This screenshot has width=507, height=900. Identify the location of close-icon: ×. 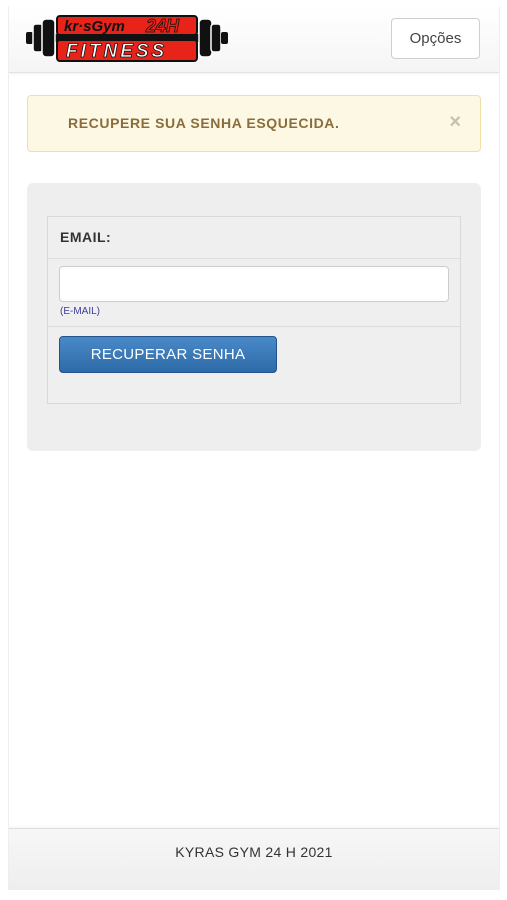
(455, 122).